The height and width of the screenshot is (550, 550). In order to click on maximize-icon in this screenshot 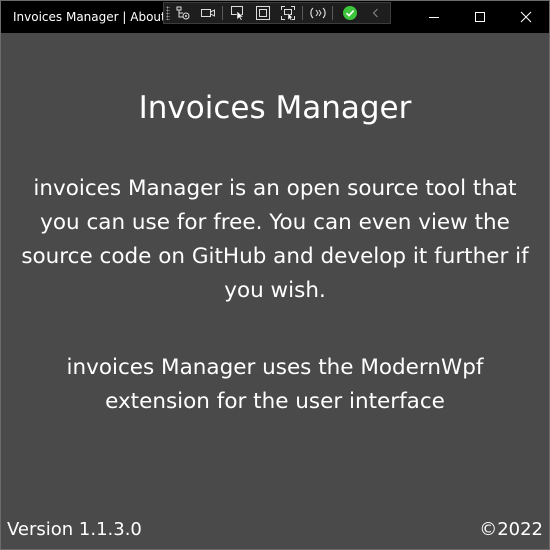, I will do `click(480, 17)`.